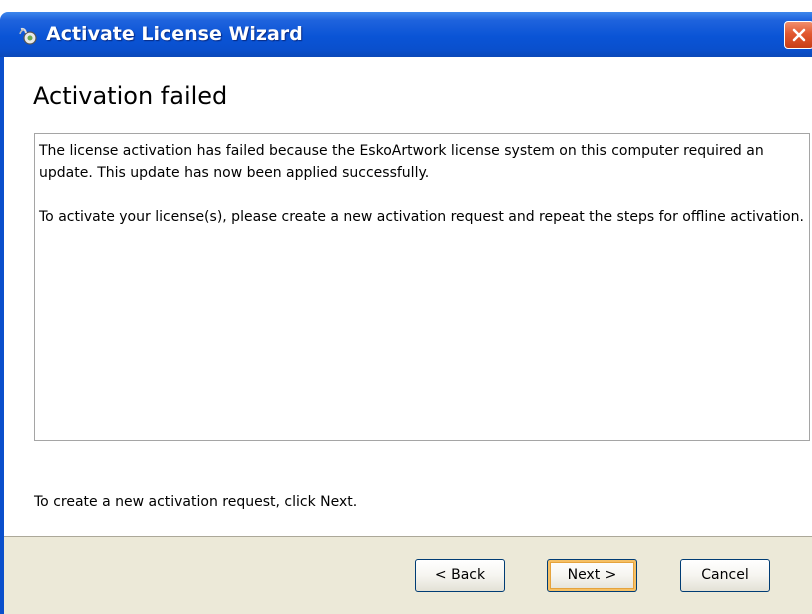 The width and height of the screenshot is (812, 614). Describe the element at coordinates (2, 335) in the screenshot. I see `window-border-left` at that location.